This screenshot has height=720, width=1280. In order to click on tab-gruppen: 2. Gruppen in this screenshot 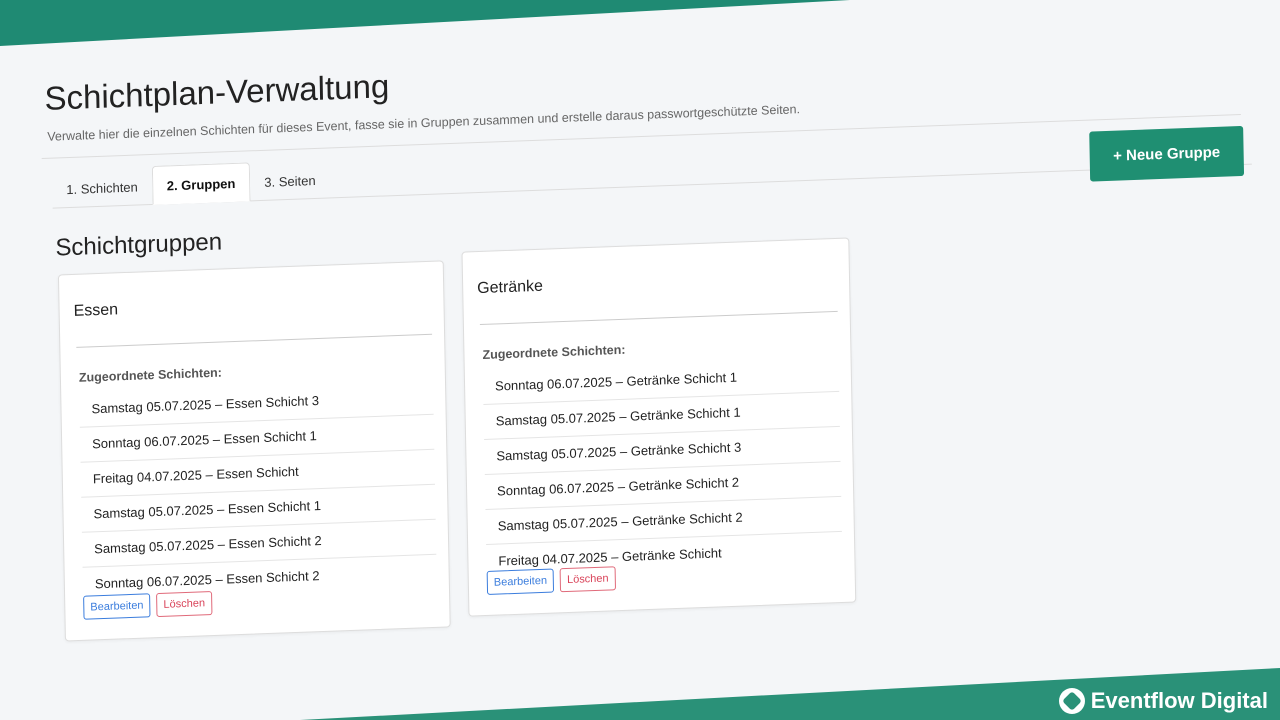, I will do `click(201, 183)`.